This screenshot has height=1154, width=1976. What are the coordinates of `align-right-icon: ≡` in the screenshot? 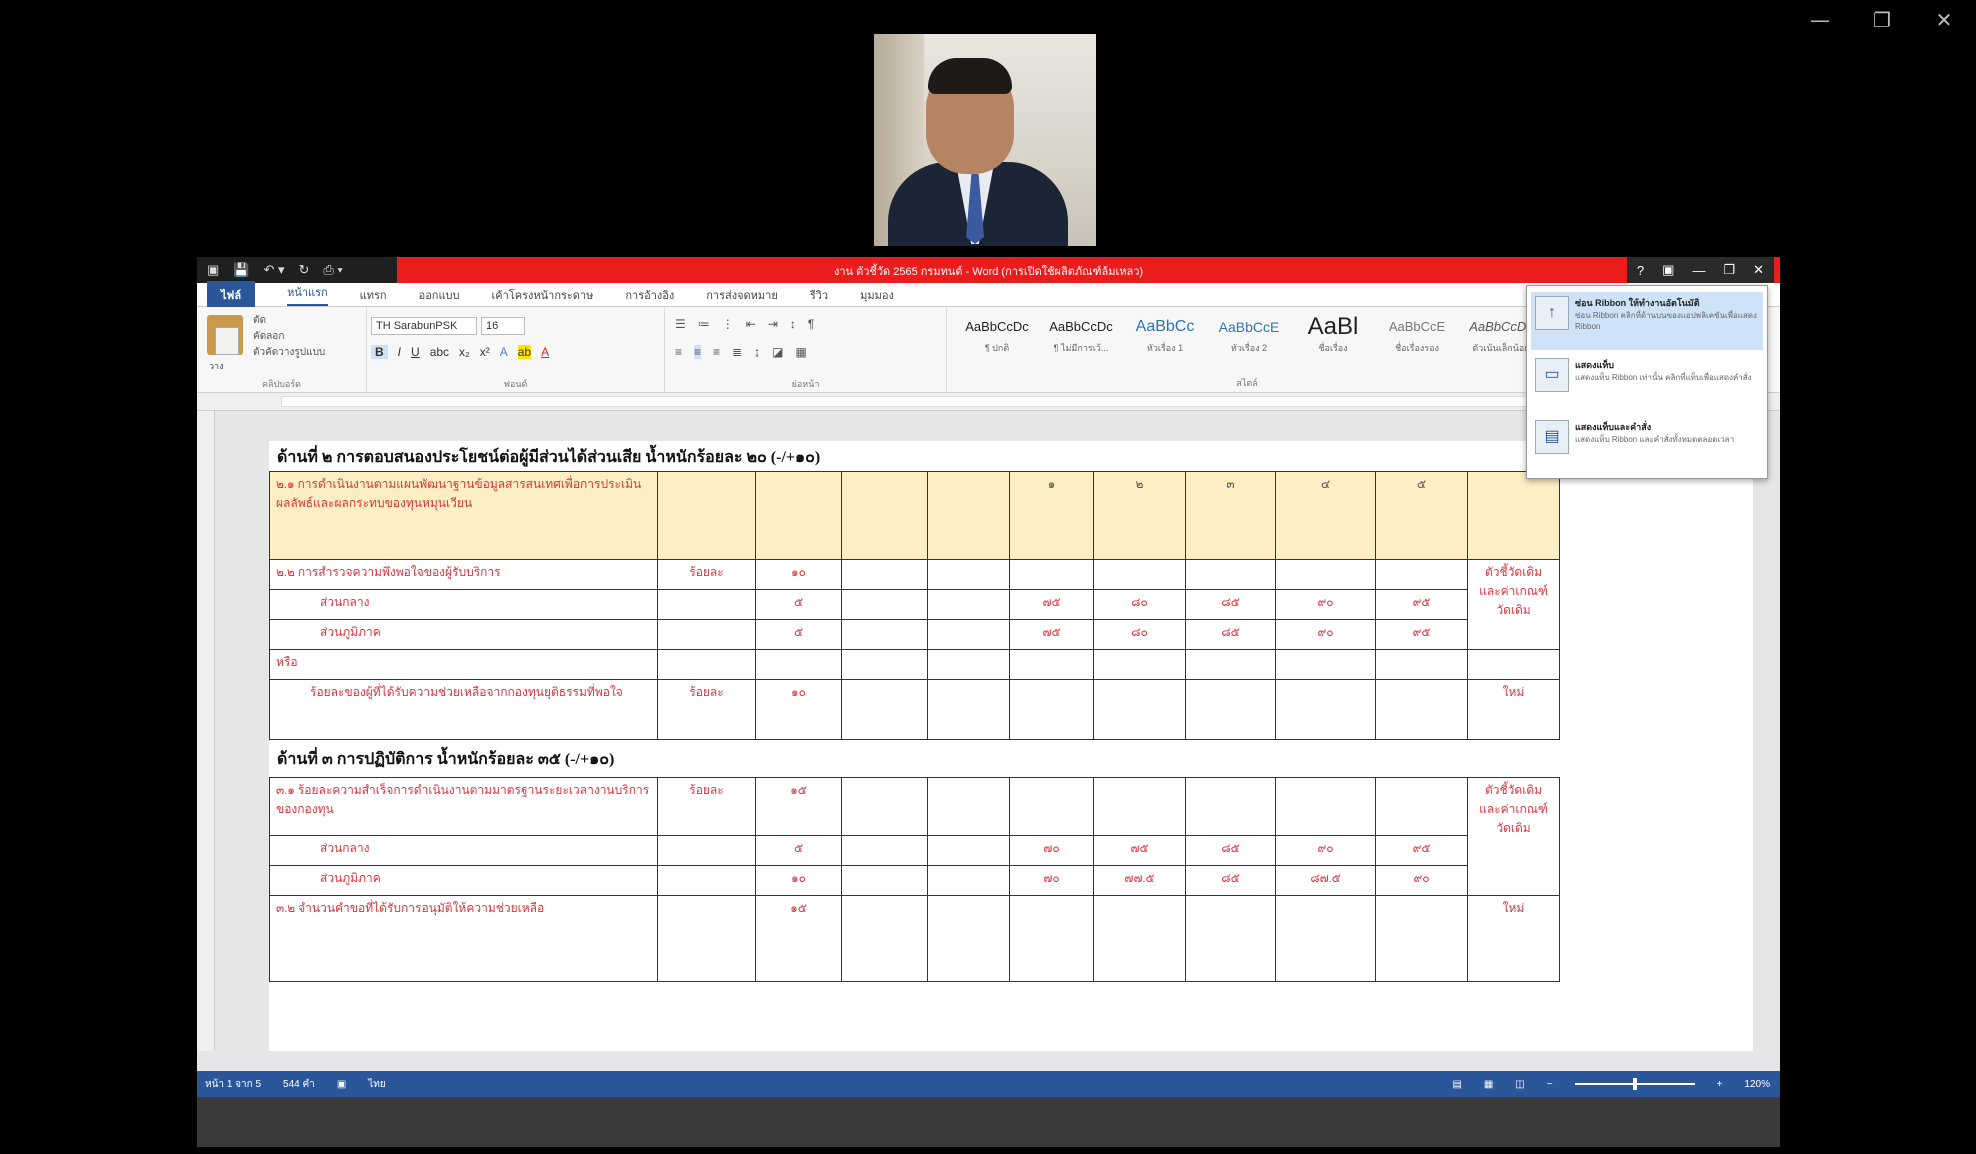 It's located at (716, 352).